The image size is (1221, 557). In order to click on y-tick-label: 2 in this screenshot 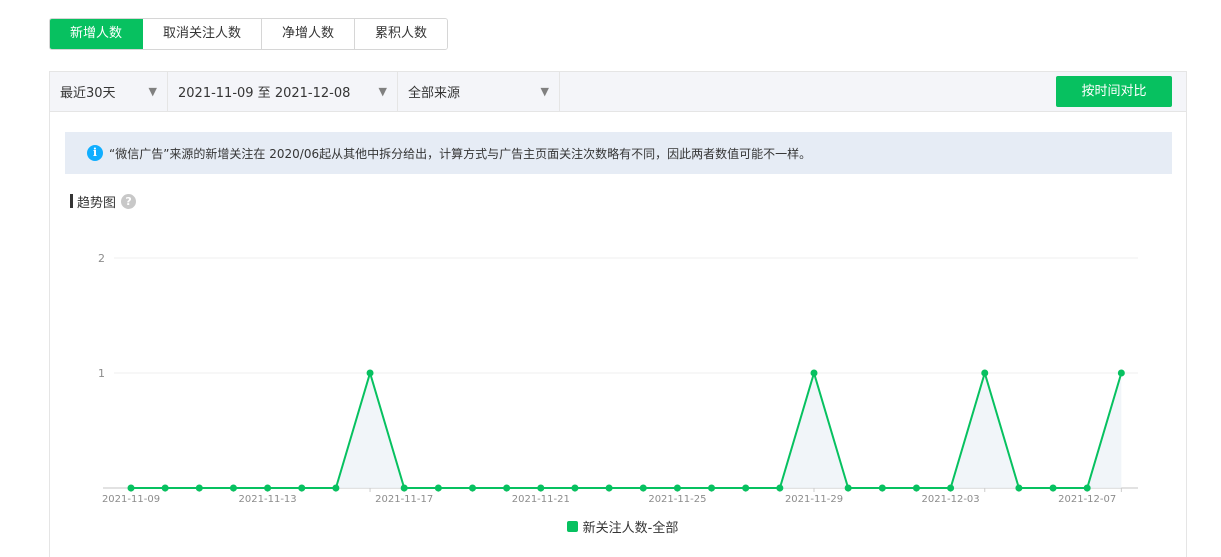, I will do `click(101, 258)`.